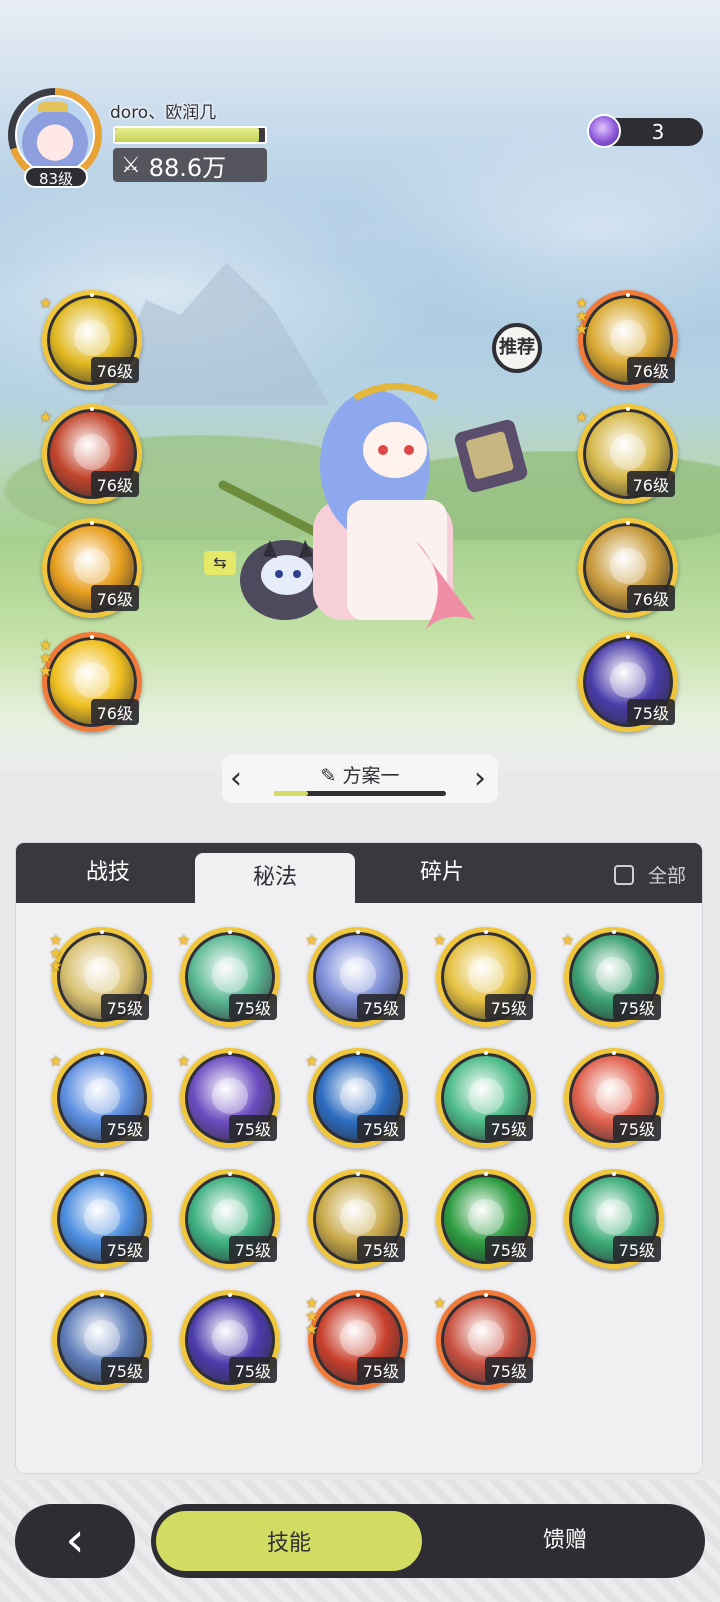 The width and height of the screenshot is (720, 1602). I want to click on player-hp-fill, so click(187, 135).